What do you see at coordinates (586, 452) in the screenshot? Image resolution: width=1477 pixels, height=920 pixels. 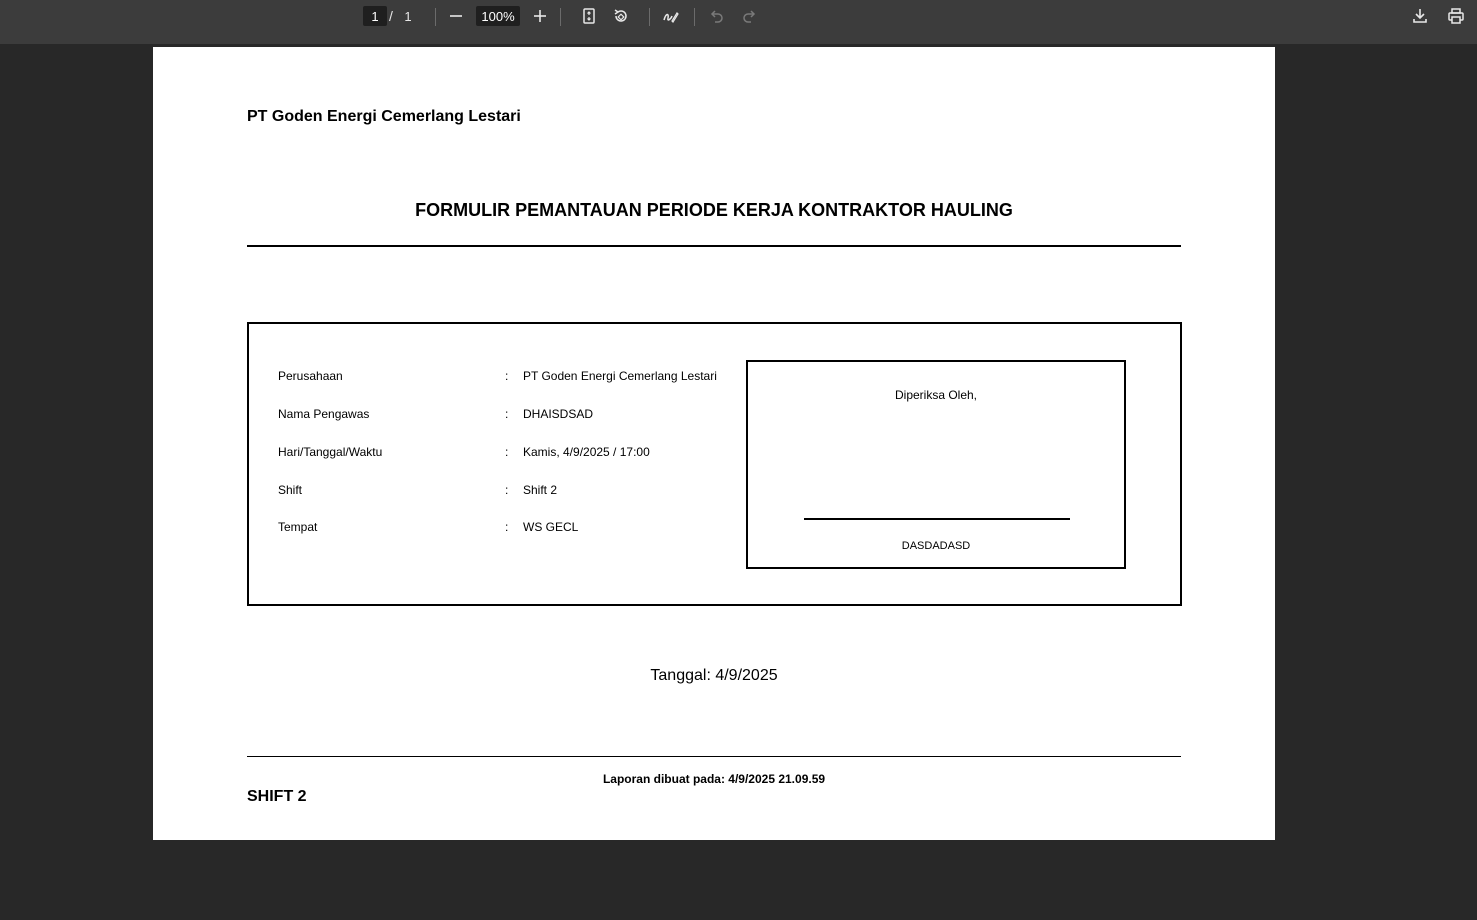 I see `field-value: Kamis, 4/9/2025 / 17:00` at bounding box center [586, 452].